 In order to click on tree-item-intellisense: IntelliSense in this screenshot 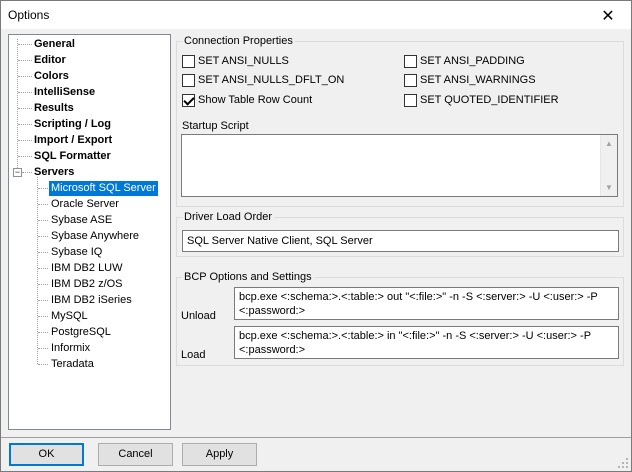, I will do `click(64, 92)`.